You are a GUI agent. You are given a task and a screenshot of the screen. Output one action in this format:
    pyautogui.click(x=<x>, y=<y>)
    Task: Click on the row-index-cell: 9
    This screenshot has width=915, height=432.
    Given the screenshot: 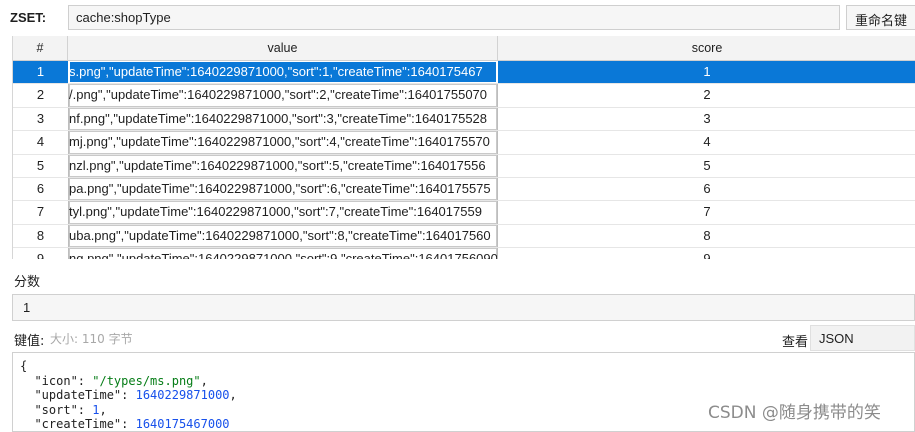 What is the action you would take?
    pyautogui.click(x=40, y=255)
    